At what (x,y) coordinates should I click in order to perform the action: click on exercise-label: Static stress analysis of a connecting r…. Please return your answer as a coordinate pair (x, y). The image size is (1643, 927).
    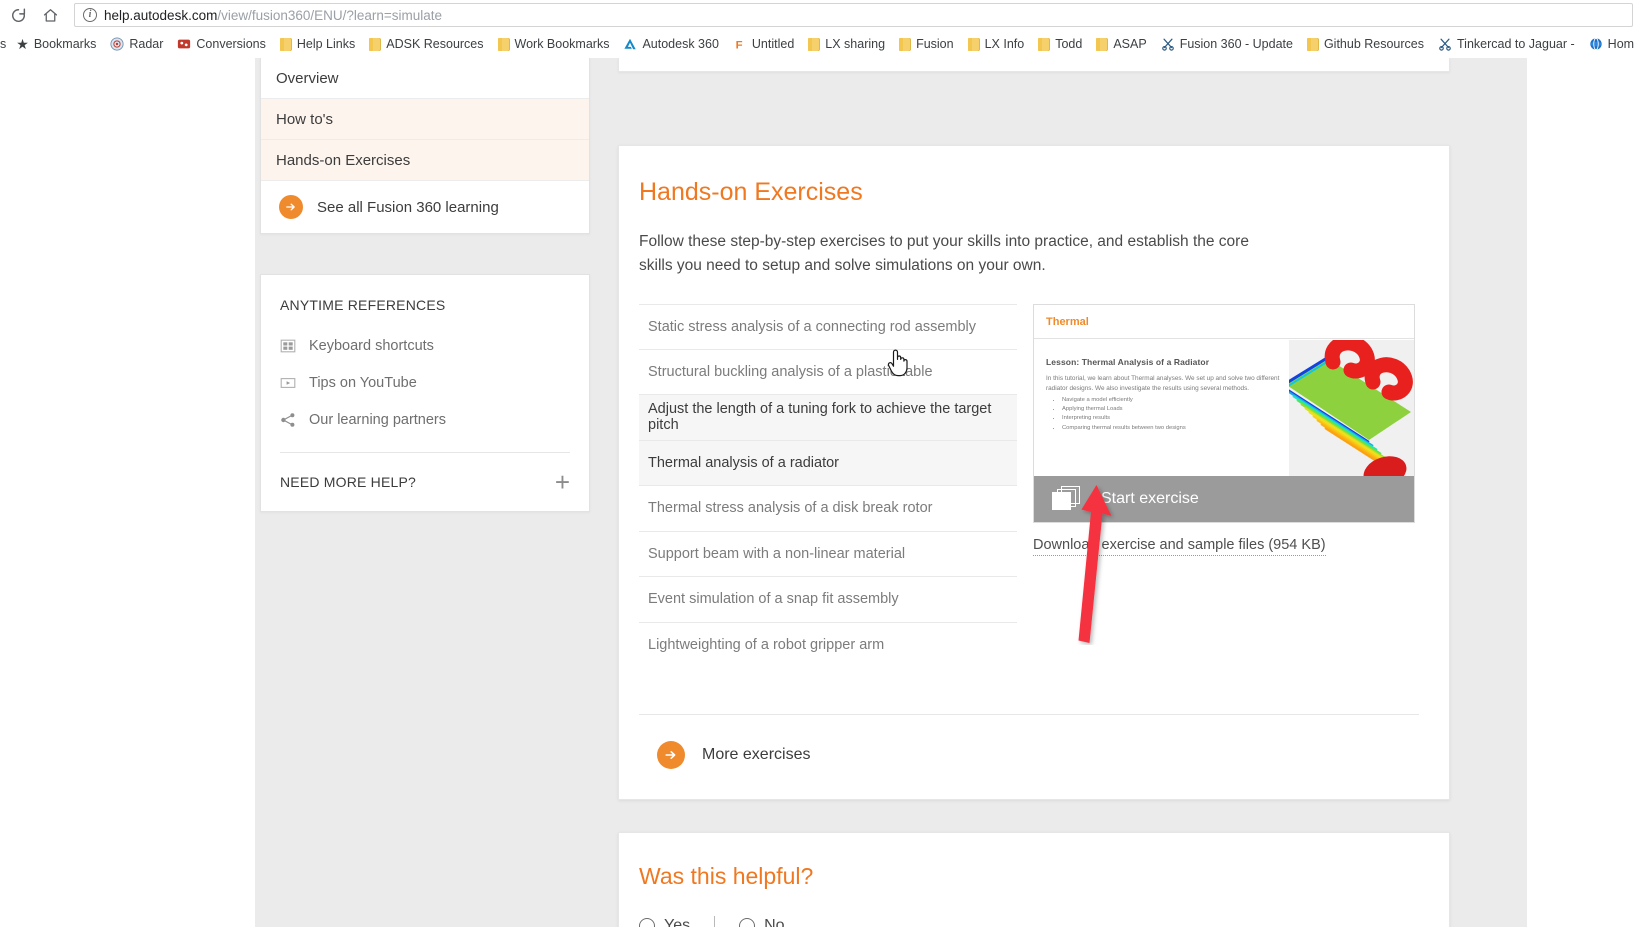
    Looking at the image, I should click on (812, 326).